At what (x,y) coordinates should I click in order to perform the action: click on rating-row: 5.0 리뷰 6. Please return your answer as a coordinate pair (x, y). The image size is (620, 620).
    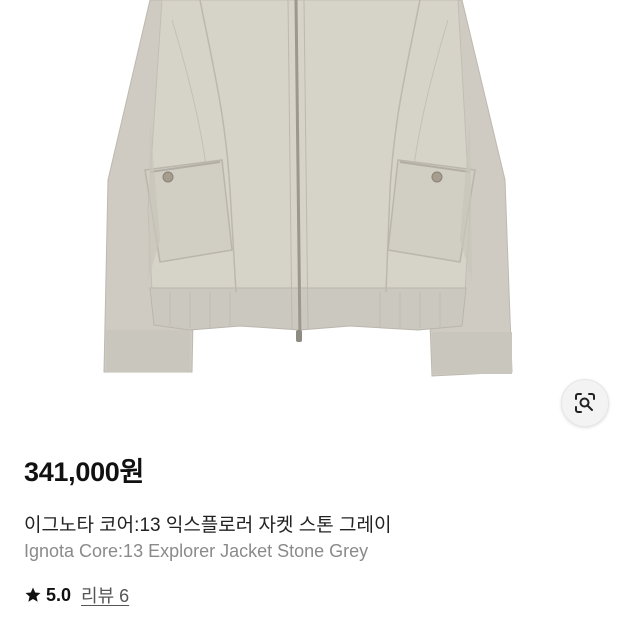
    Looking at the image, I should click on (76, 595).